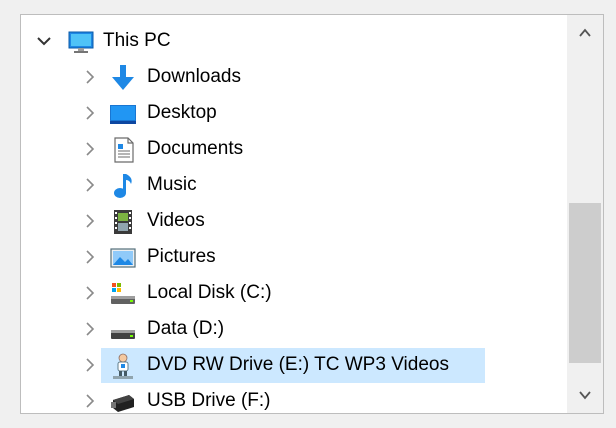 The height and width of the screenshot is (428, 616). Describe the element at coordinates (181, 256) in the screenshot. I see `tree-item-label: Pictures` at that location.